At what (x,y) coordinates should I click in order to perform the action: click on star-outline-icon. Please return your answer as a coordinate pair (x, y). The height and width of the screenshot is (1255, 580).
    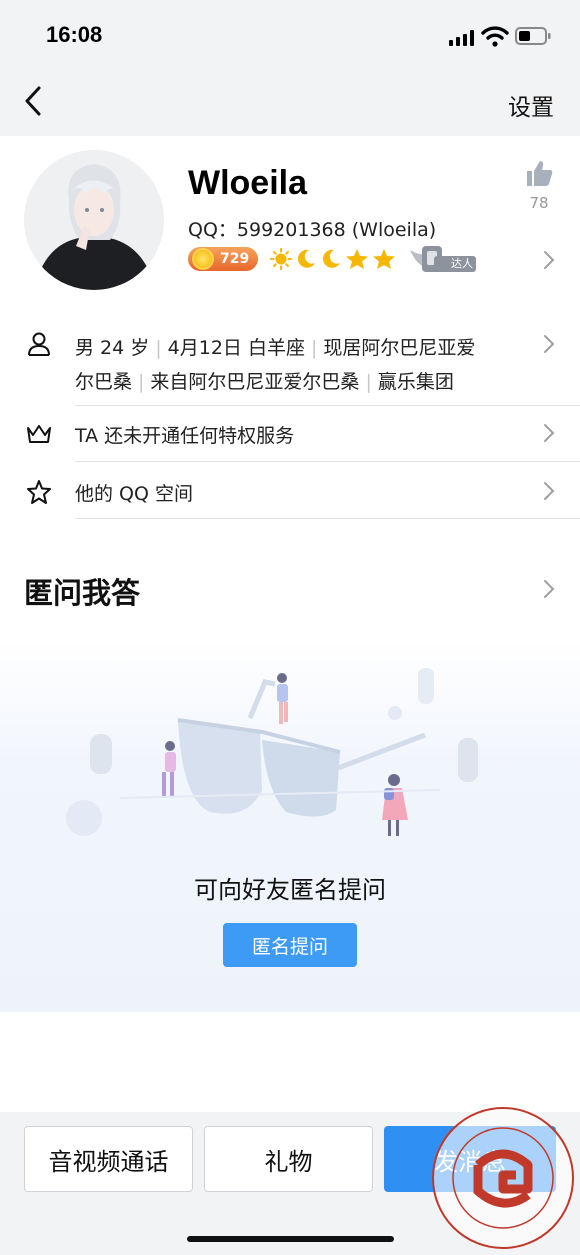
    Looking at the image, I should click on (39, 492).